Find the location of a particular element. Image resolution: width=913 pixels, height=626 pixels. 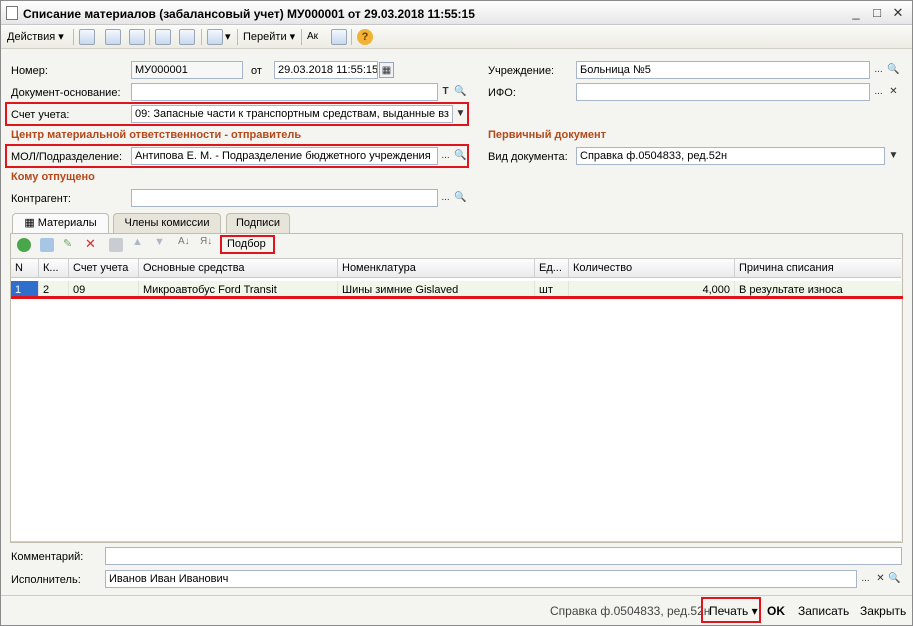

save-button: Записать is located at coordinates (823, 611).